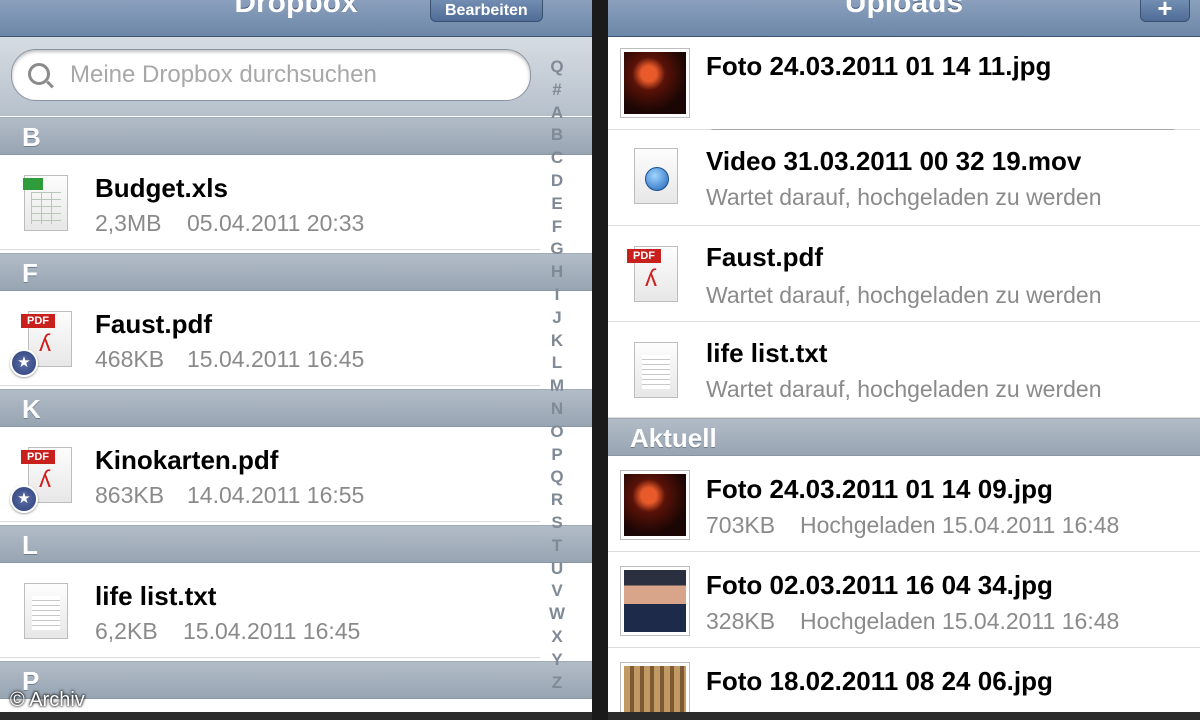 This screenshot has width=1200, height=720. What do you see at coordinates (879, 489) in the screenshot?
I see `file-name: Foto 24.03.2011 01 14 09.jpg` at bounding box center [879, 489].